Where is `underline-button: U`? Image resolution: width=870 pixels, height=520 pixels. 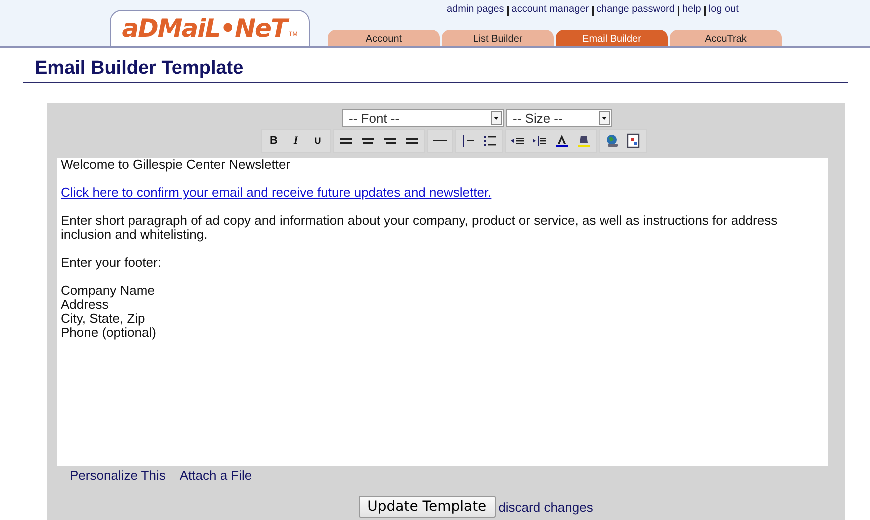
underline-button: U is located at coordinates (318, 141).